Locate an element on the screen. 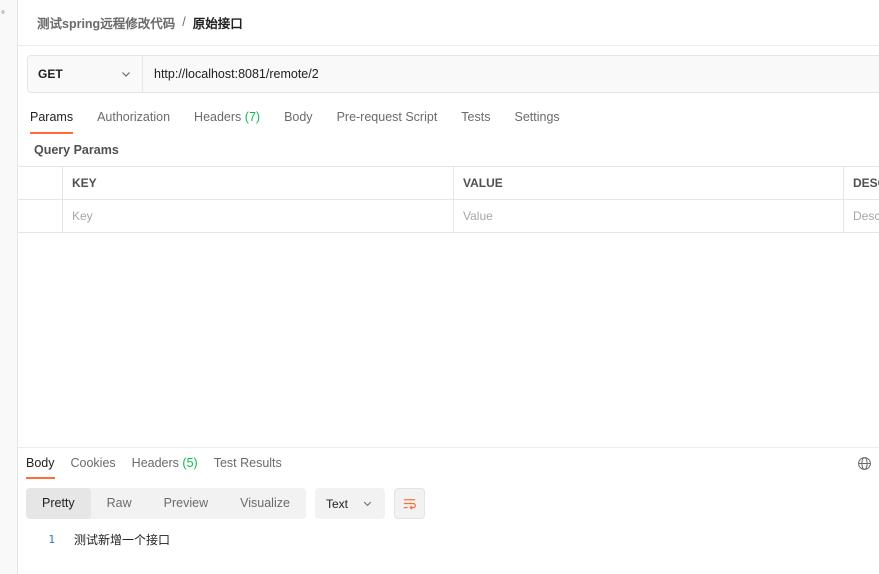  column-header-key: KEY is located at coordinates (258, 183).